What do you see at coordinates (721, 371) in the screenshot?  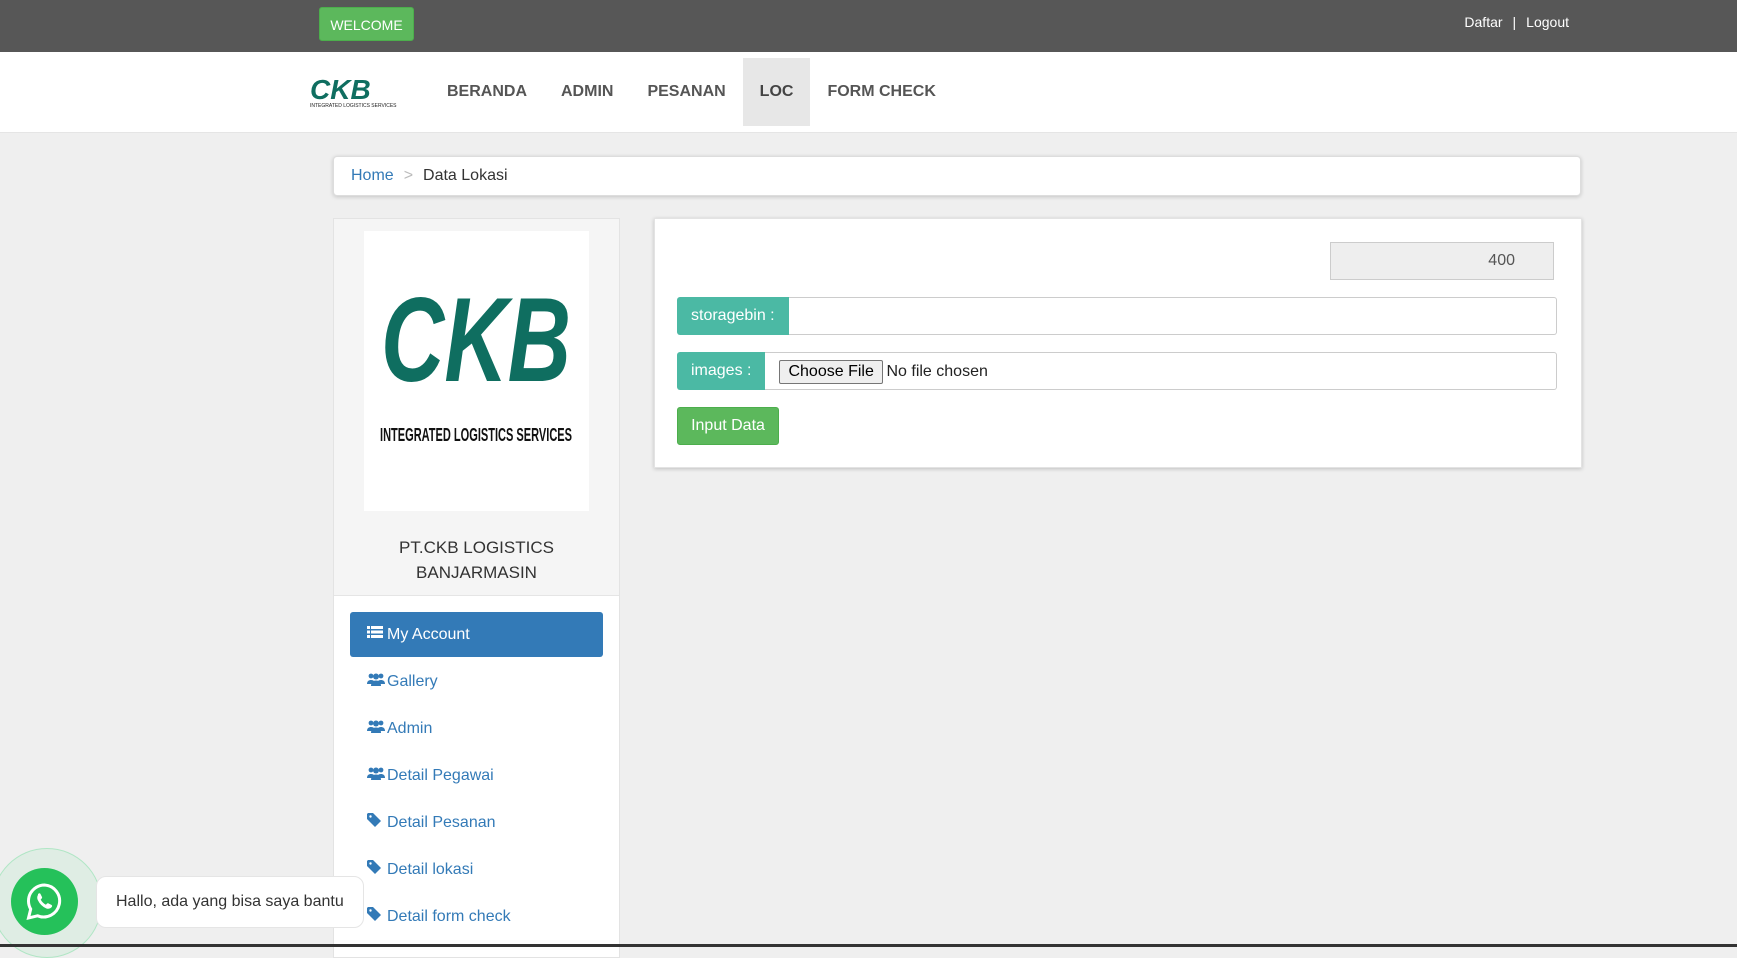 I see `images-label: images :` at bounding box center [721, 371].